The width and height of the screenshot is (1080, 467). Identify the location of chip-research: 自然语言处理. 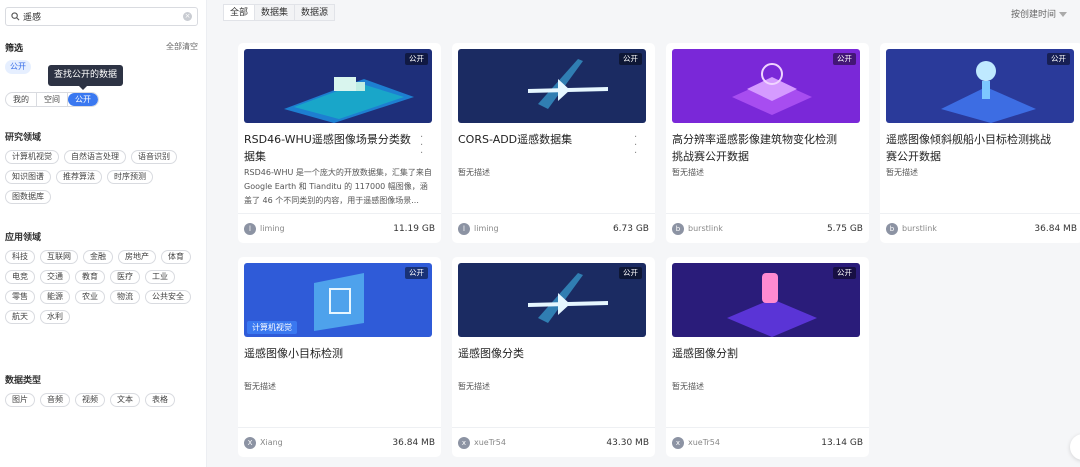
(95, 157).